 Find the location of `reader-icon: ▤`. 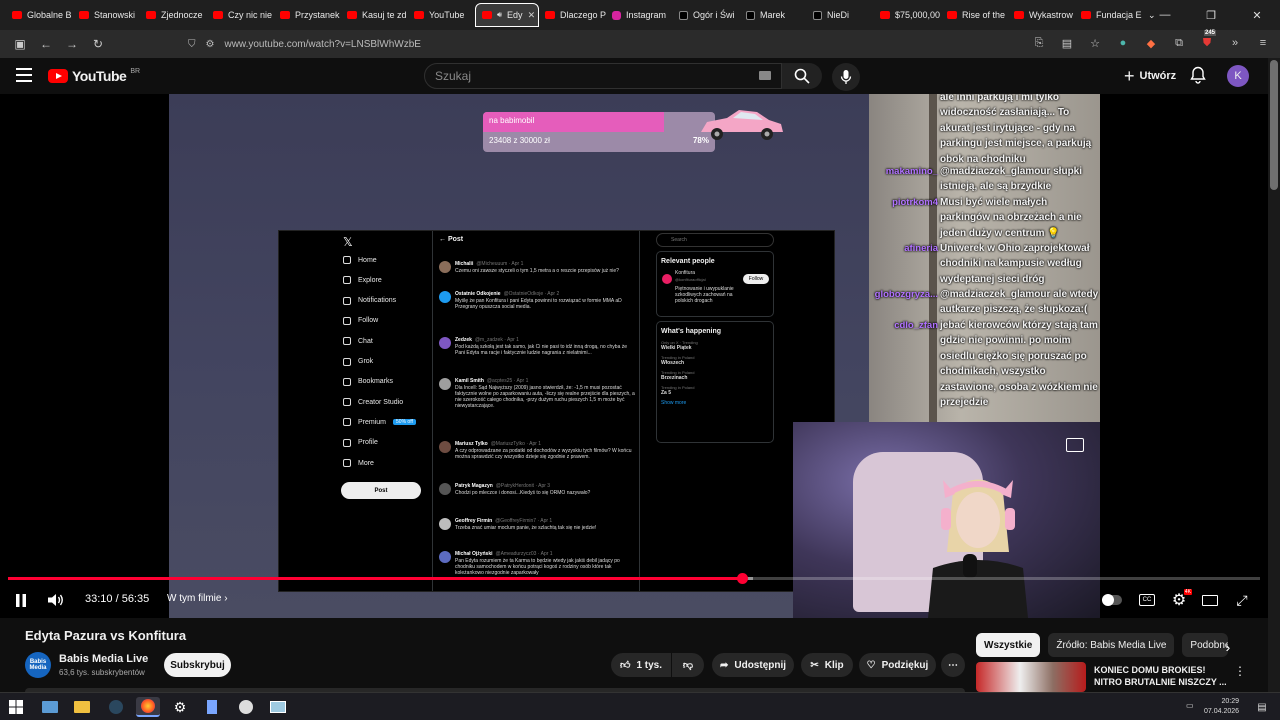

reader-icon: ▤ is located at coordinates (1067, 43).